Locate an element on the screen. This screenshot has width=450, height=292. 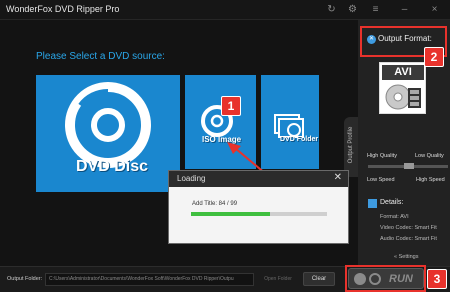
low-quality-label: Low Quality is located at coordinates (429, 156).